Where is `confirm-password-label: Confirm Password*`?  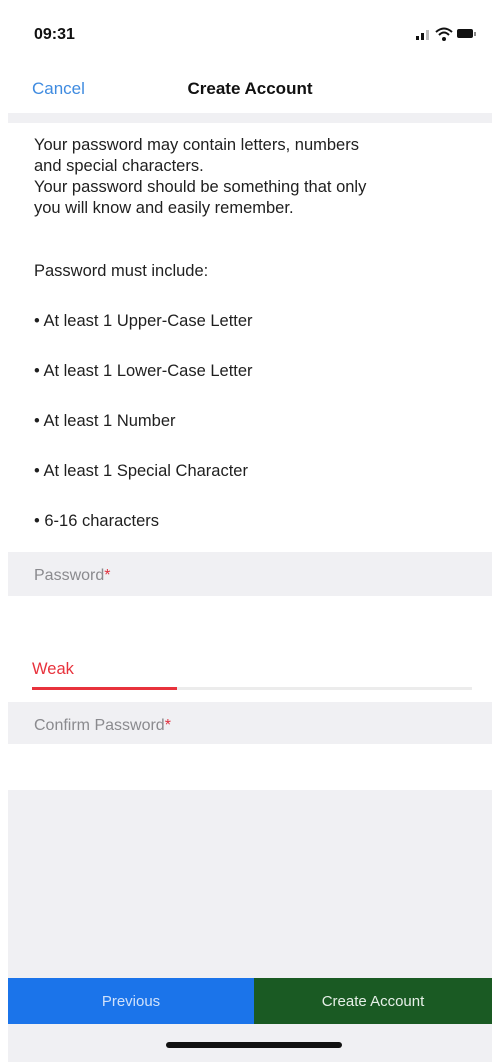 confirm-password-label: Confirm Password* is located at coordinates (102, 725).